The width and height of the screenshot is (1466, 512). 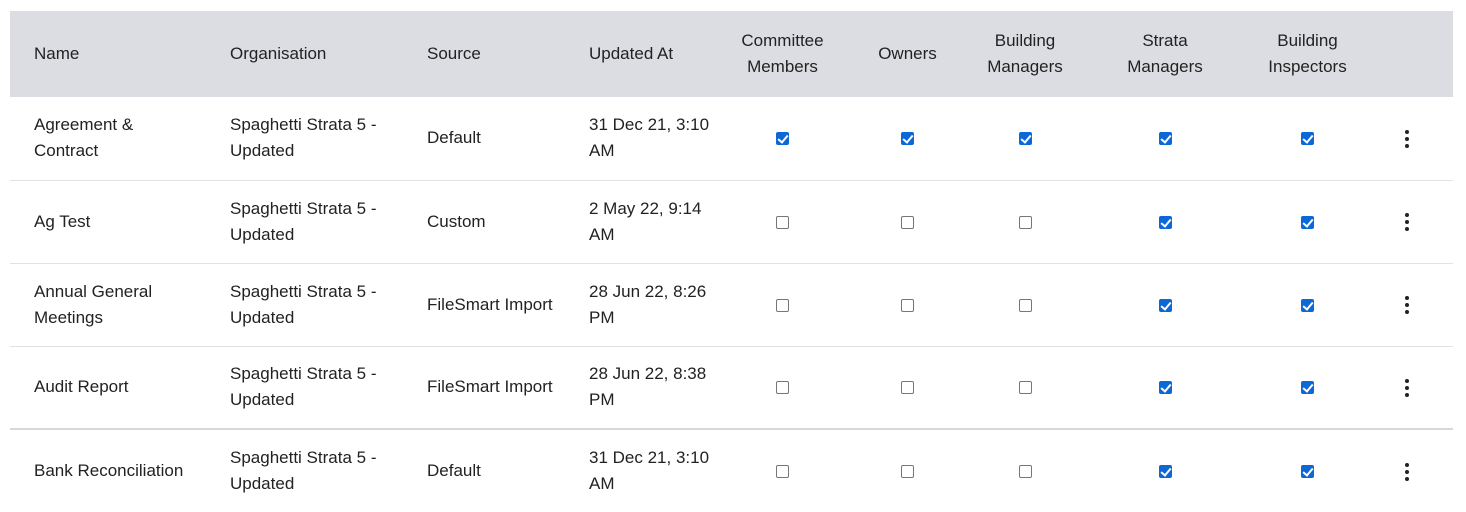 What do you see at coordinates (782, 54) in the screenshot?
I see `header-committee-members: Committee Members` at bounding box center [782, 54].